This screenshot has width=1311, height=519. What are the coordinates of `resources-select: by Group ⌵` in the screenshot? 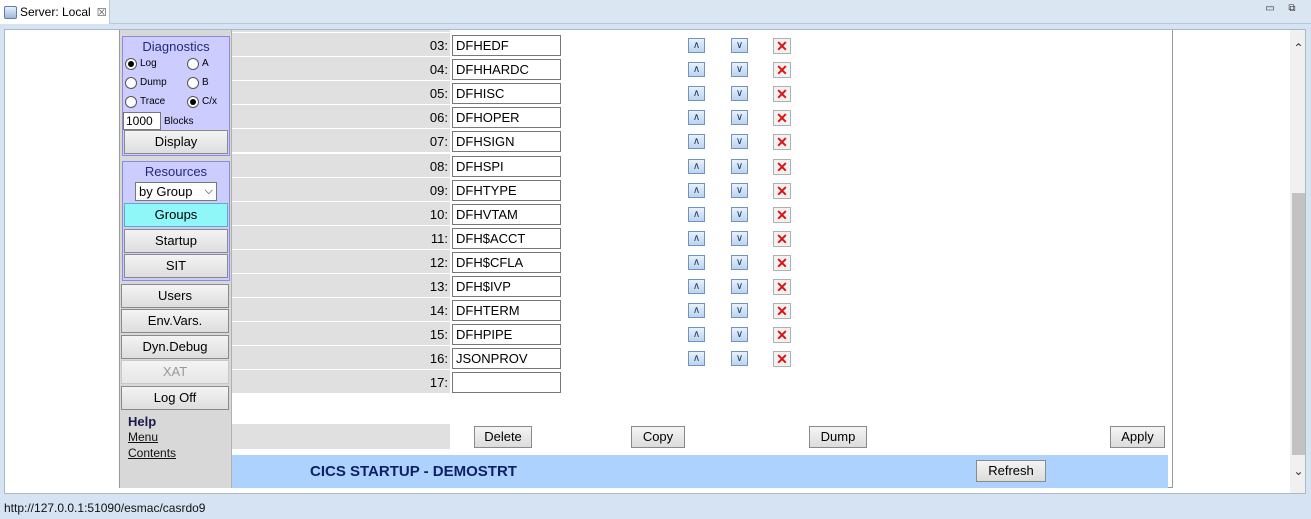 It's located at (176, 191).